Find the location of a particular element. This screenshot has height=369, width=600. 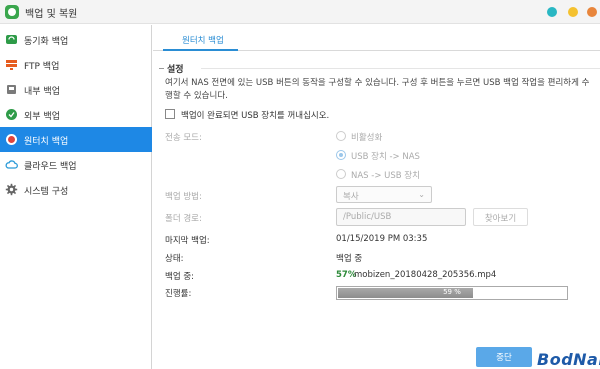

progress-text: 59 % is located at coordinates (452, 292).